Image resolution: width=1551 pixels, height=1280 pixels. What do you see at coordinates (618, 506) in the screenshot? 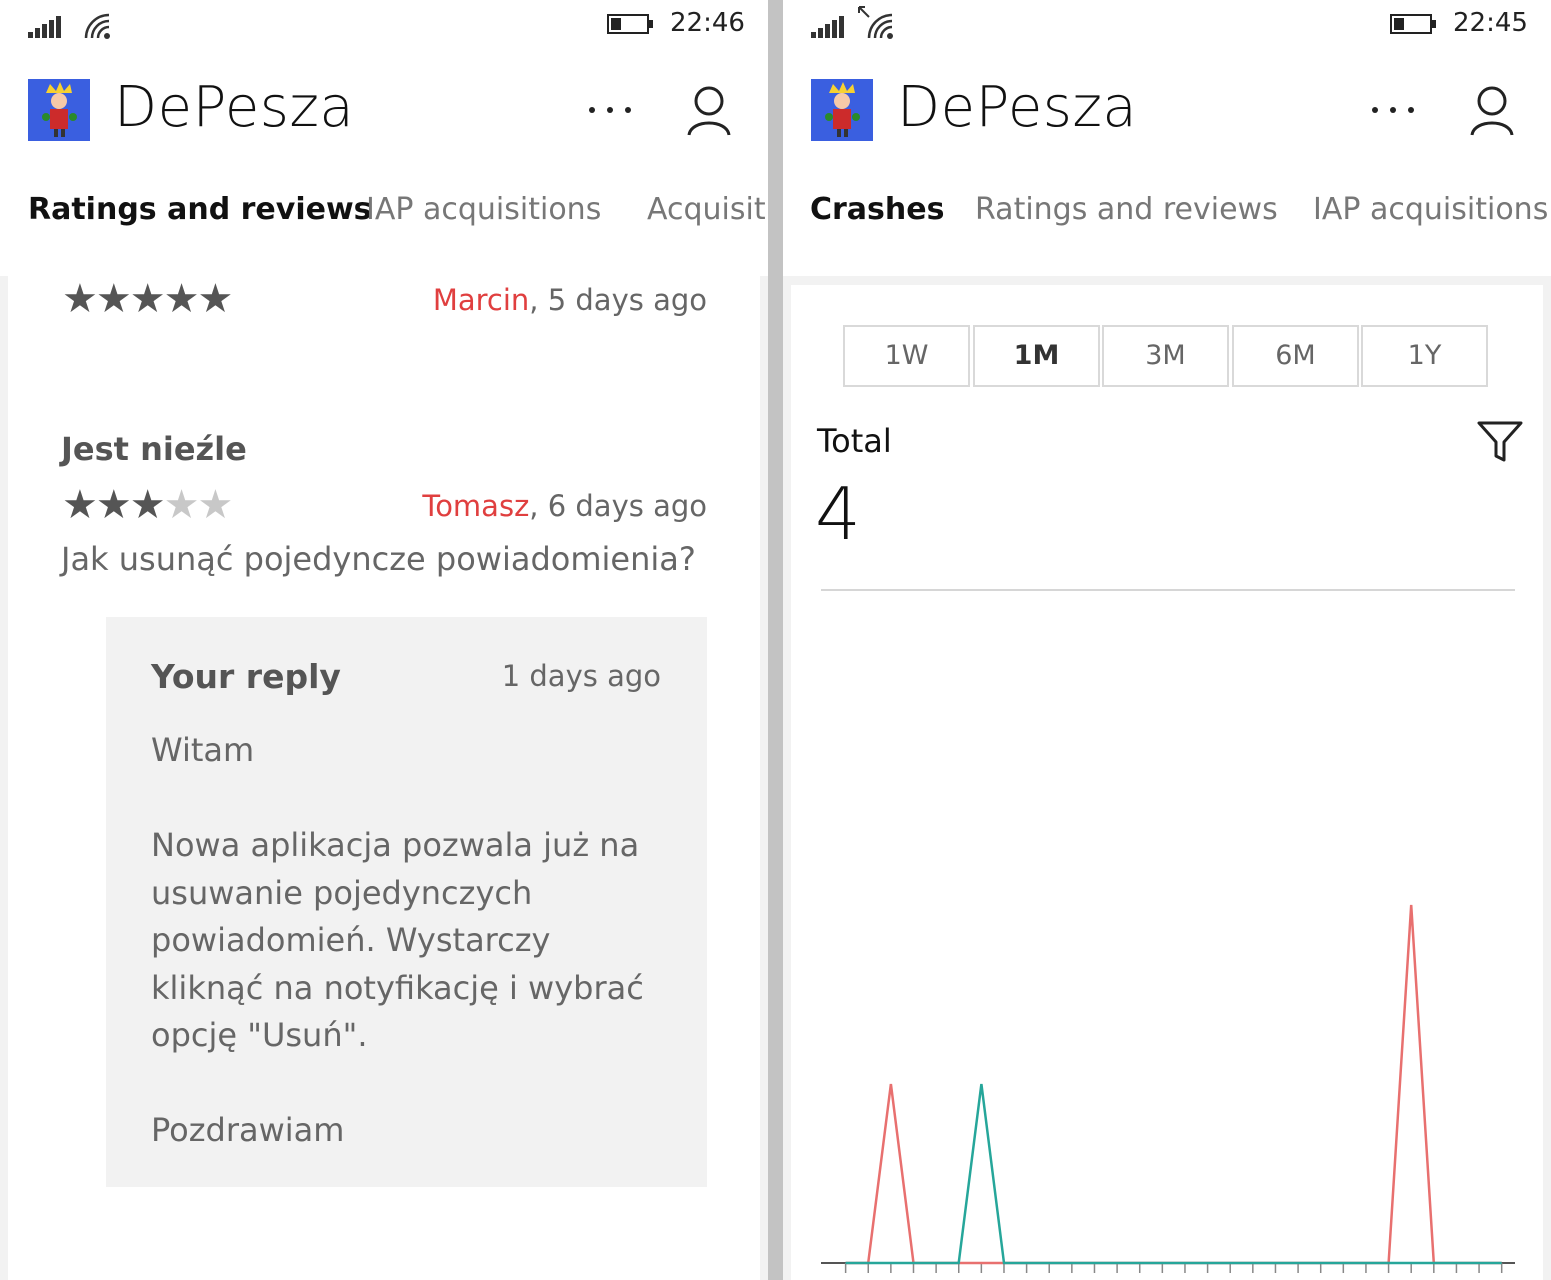
I see `review-age: , 6 days ago` at bounding box center [618, 506].